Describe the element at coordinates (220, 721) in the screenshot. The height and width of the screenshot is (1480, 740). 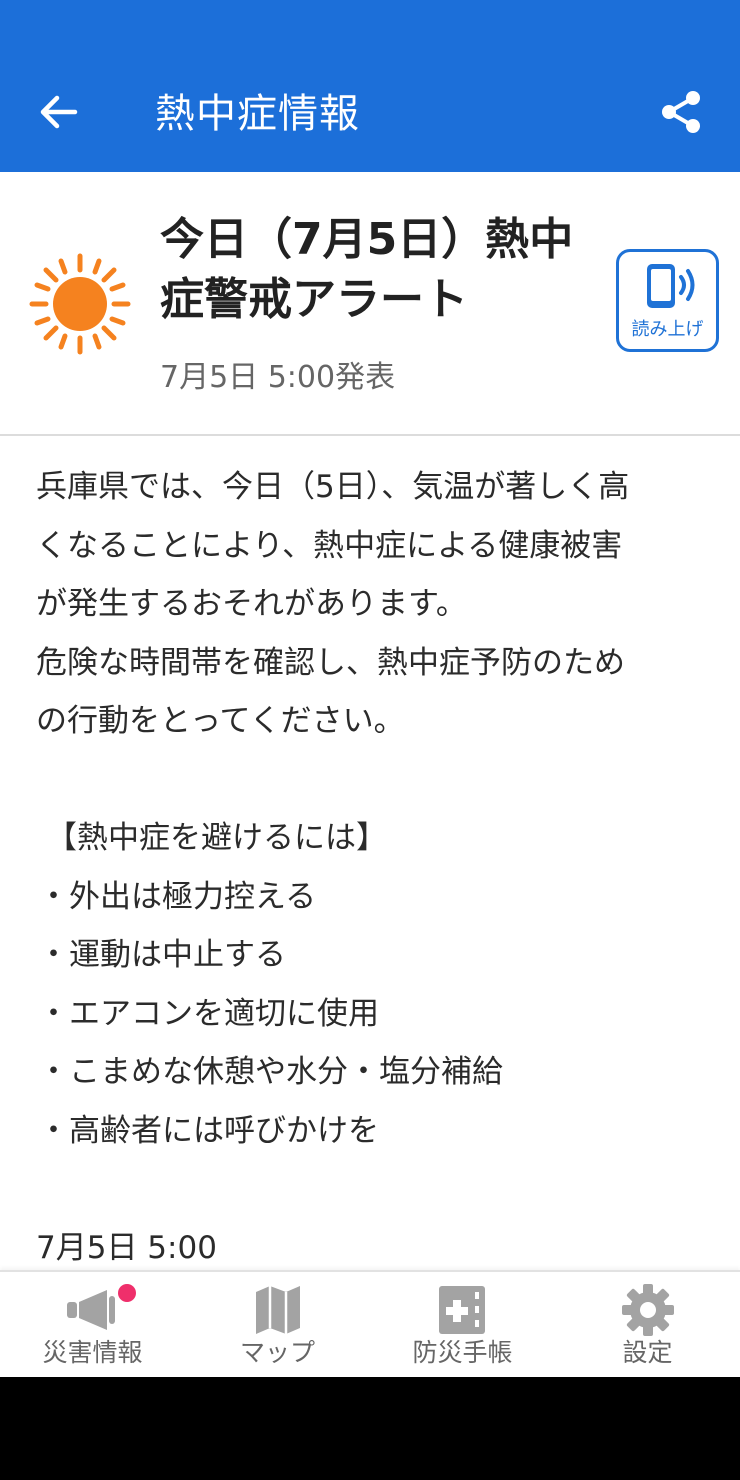
I see `body-line: の行動をとってください。` at that location.